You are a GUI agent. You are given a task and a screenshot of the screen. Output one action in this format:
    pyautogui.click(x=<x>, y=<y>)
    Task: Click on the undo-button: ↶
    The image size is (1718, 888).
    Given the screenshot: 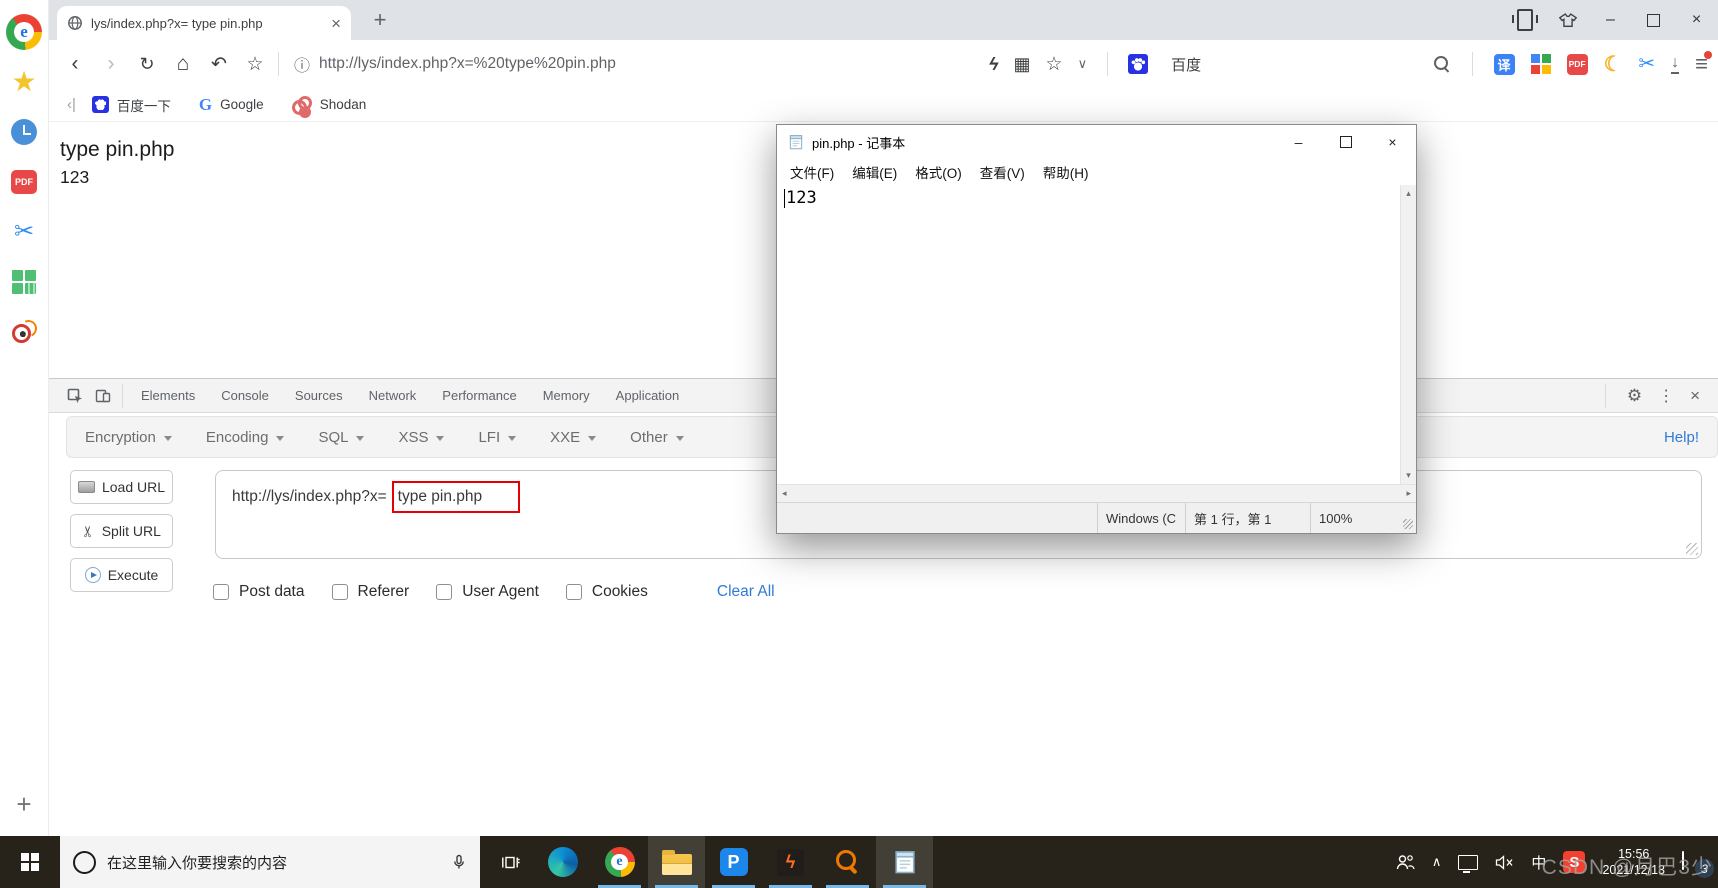 What is the action you would take?
    pyautogui.click(x=219, y=64)
    